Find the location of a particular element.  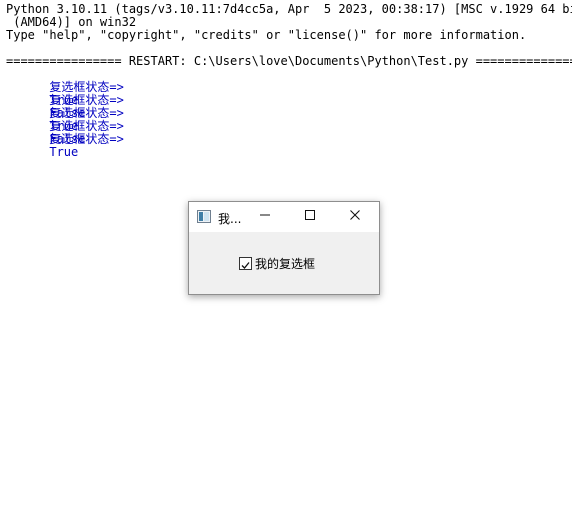

maximize-icon is located at coordinates (310, 217).